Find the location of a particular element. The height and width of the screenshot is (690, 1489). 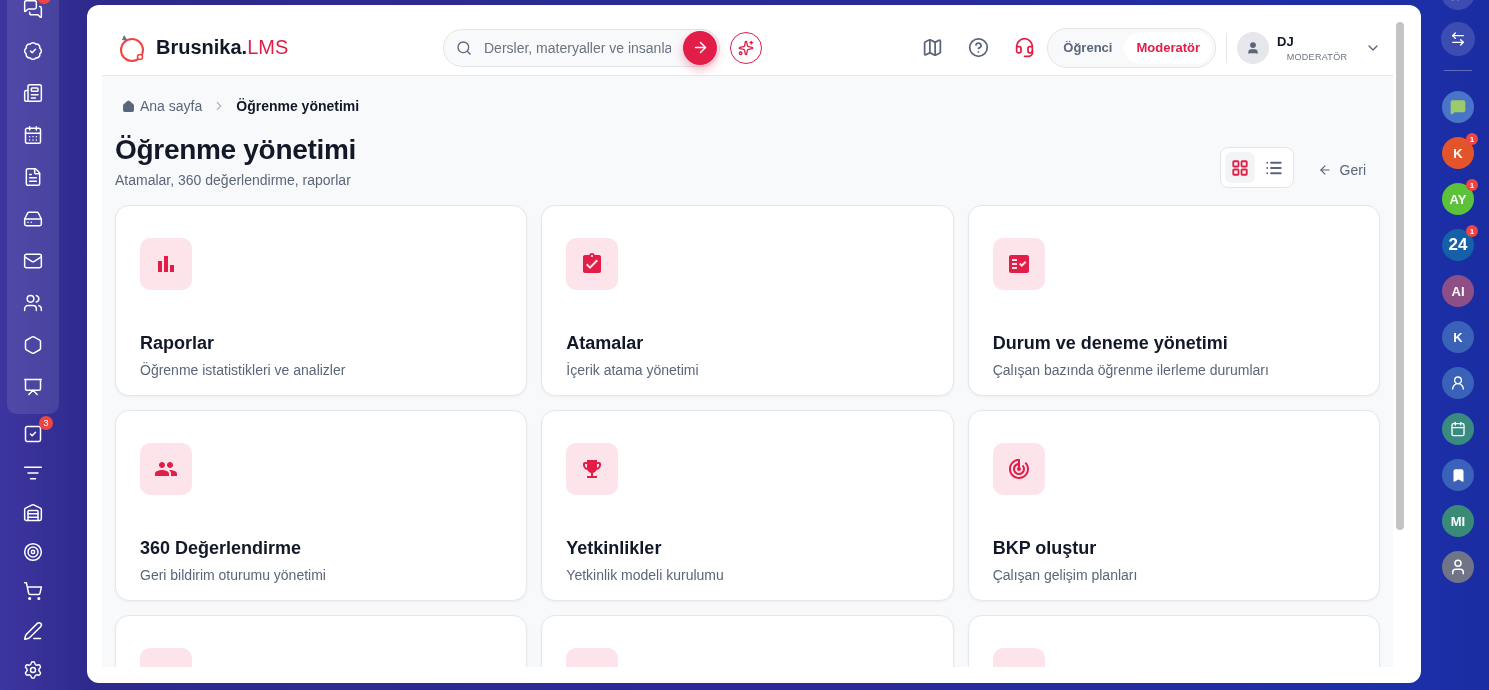

contact-avatar: K is located at coordinates (1458, 337).